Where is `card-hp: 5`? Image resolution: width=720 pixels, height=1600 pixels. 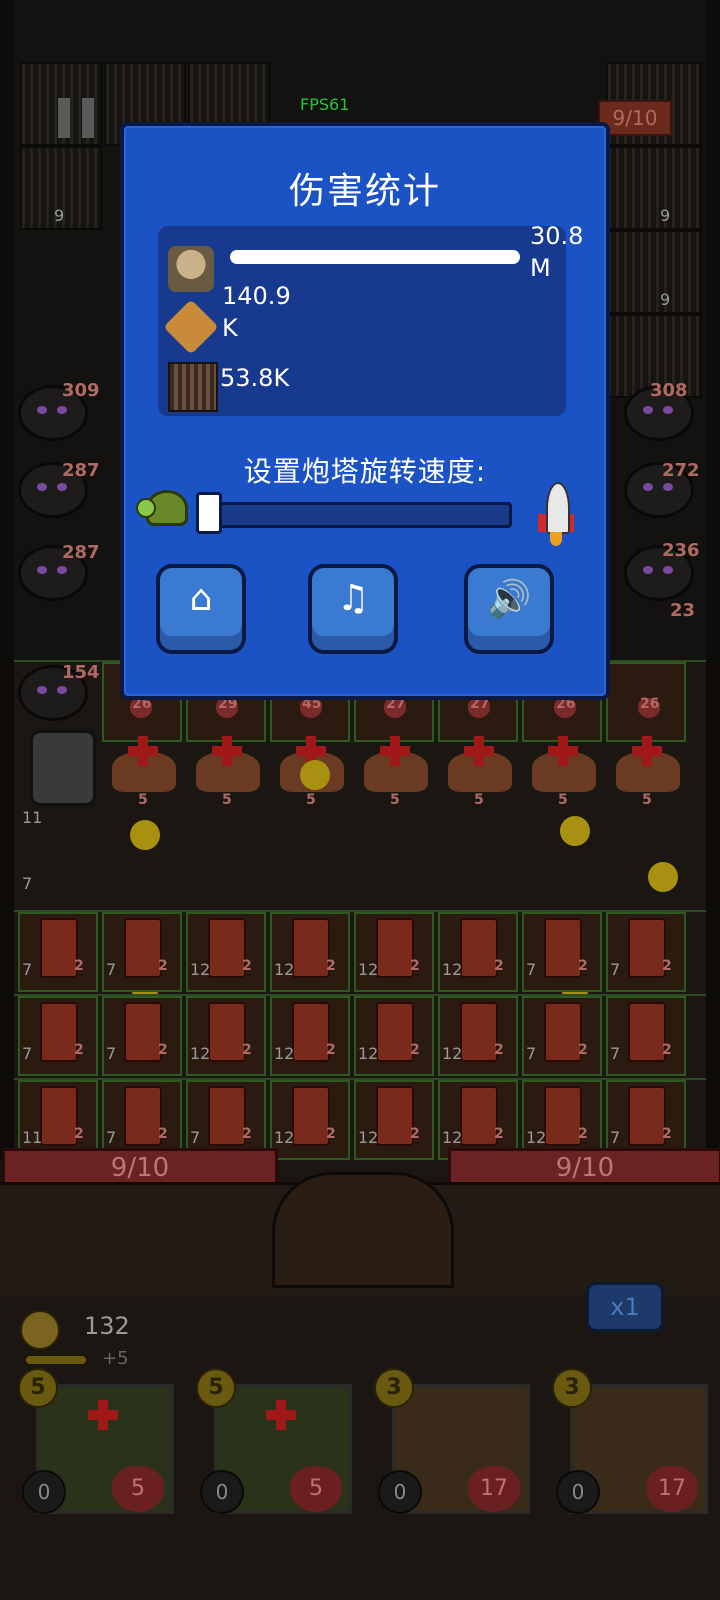
card-hp: 5 is located at coordinates (316, 1489).